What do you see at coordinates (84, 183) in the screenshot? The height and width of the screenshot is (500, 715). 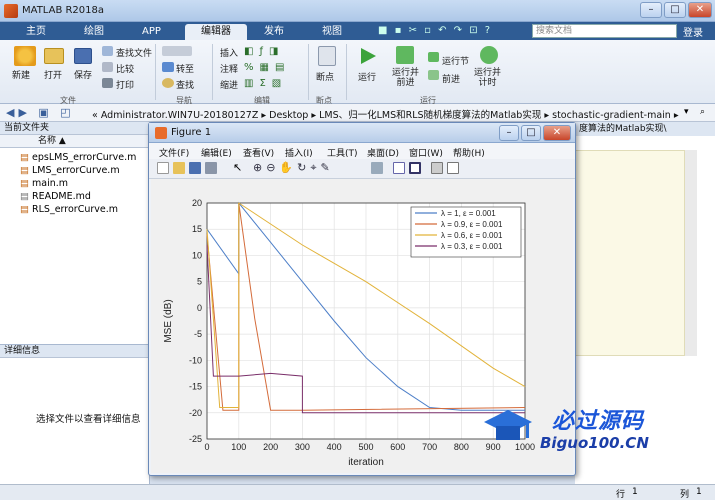 I see `file-item: ▤ main.m` at bounding box center [84, 183].